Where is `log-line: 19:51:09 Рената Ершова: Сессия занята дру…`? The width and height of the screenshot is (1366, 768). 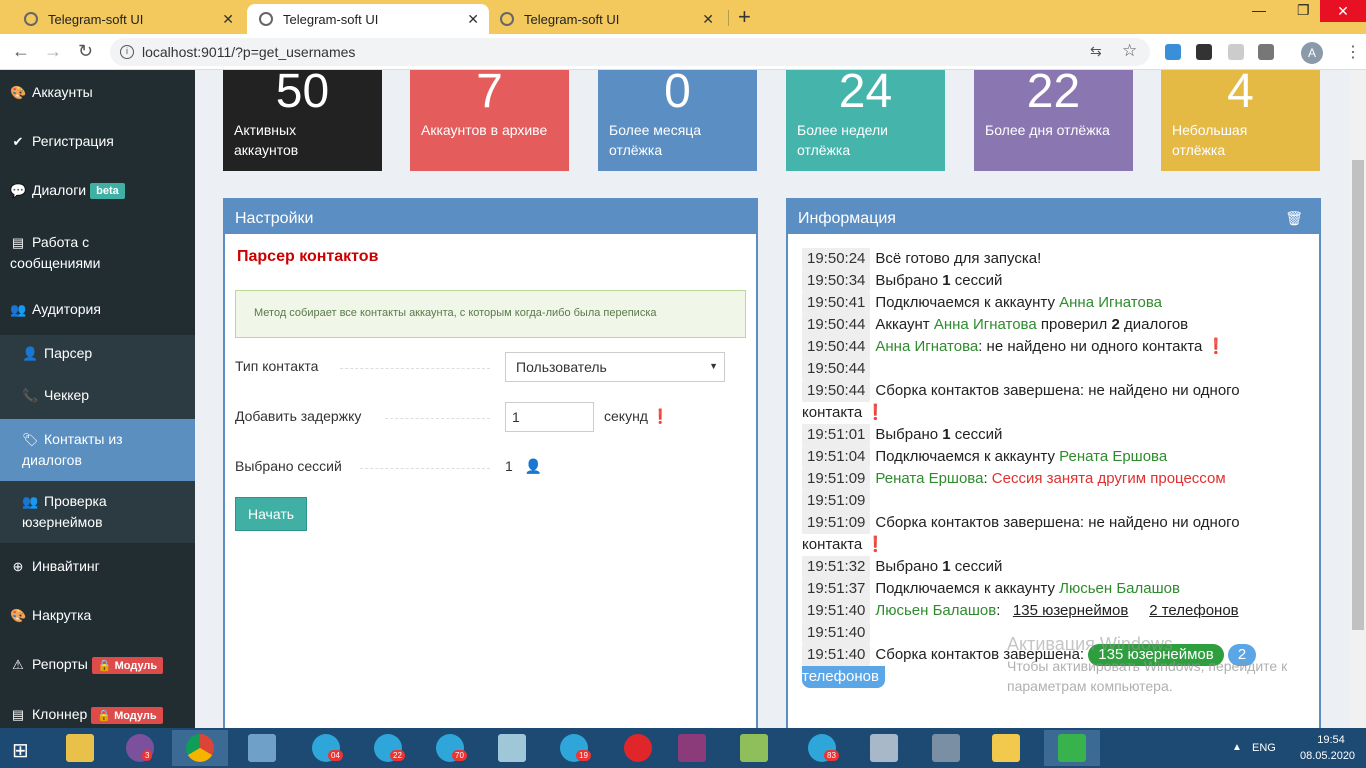 log-line: 19:51:09 Рената Ершова: Сессия занята дру… is located at coordinates (1052, 479).